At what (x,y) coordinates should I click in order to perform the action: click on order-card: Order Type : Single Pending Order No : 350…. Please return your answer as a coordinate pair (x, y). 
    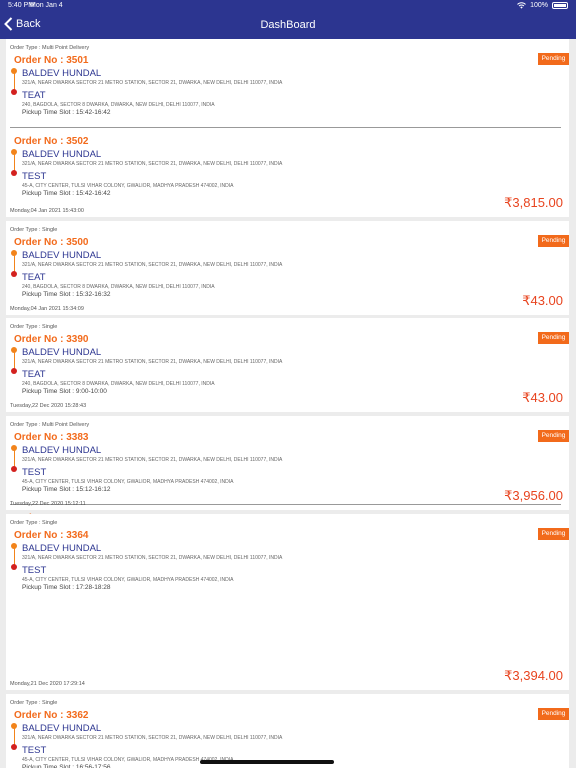
    Looking at the image, I should click on (287, 268).